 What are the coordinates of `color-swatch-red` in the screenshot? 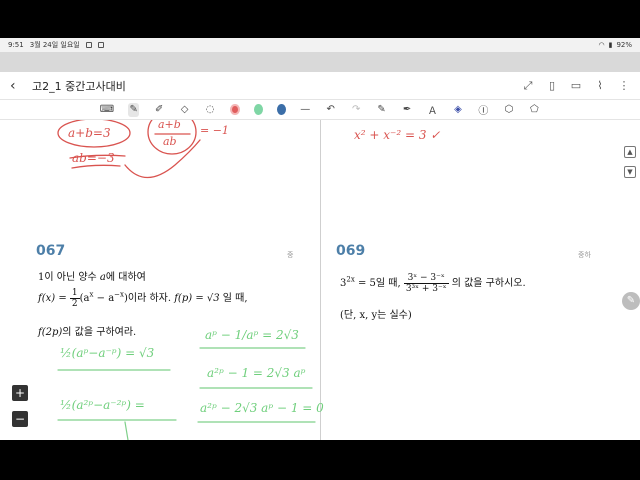 It's located at (234, 109).